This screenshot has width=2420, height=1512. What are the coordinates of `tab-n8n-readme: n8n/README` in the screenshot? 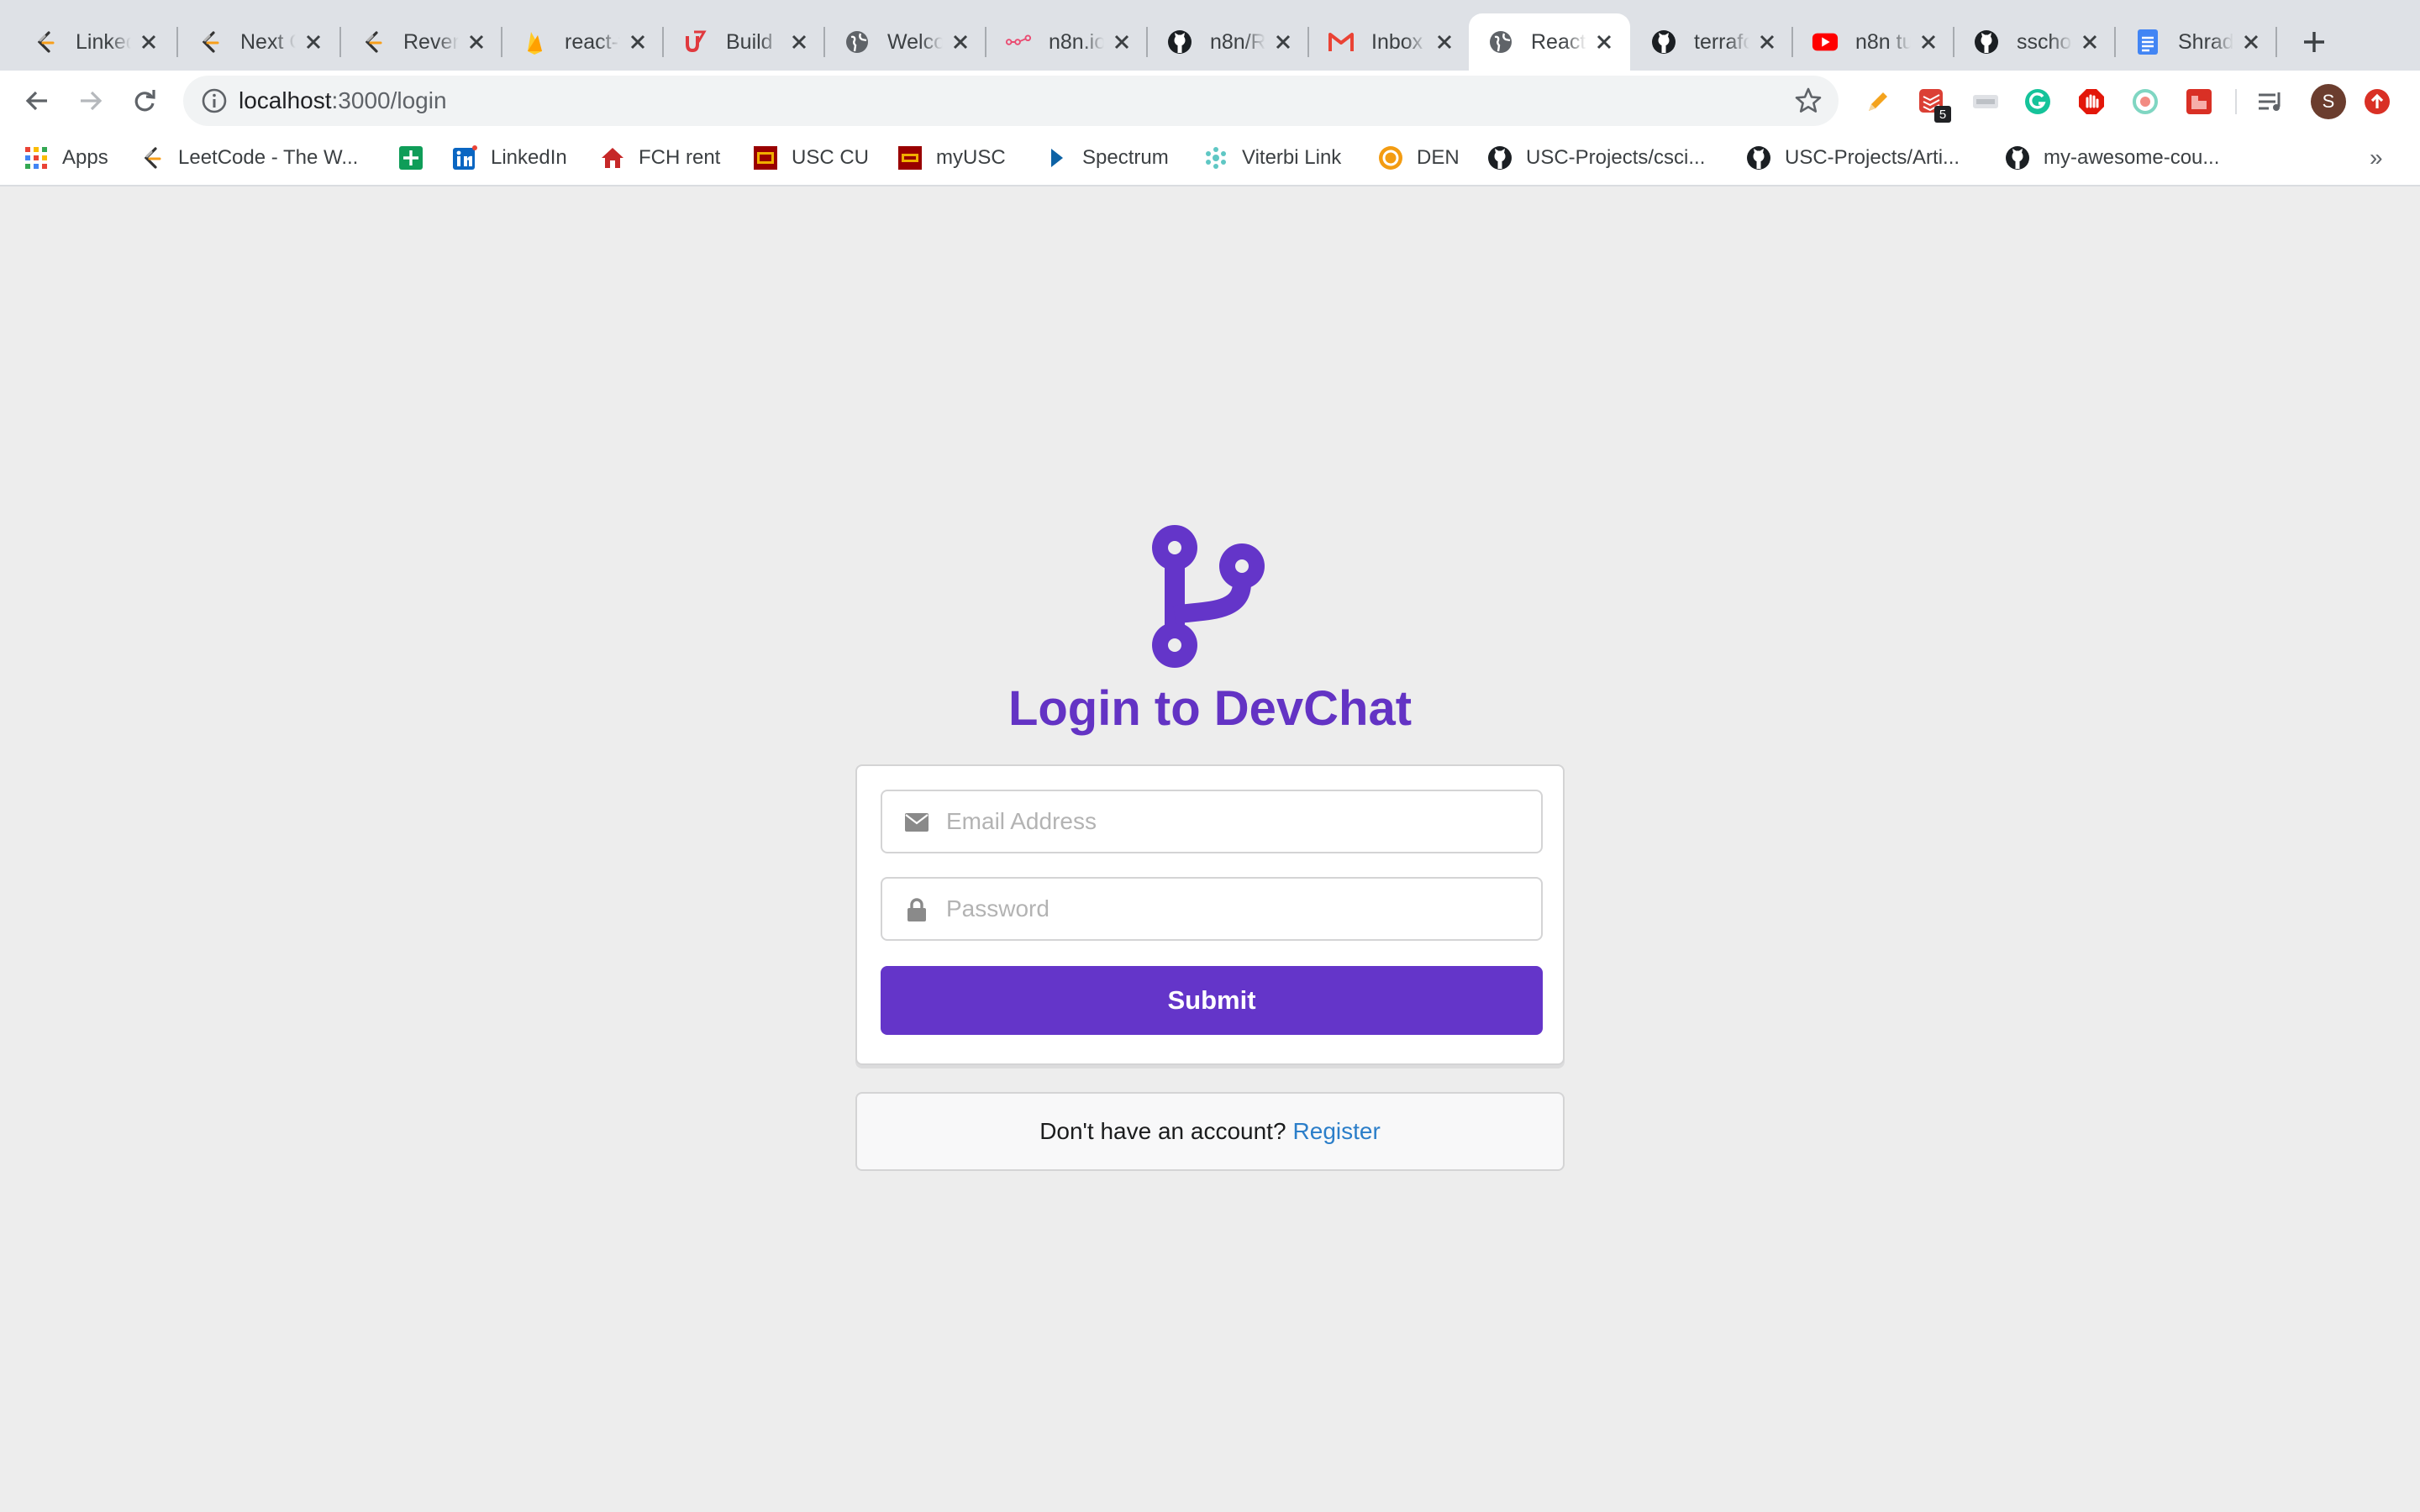 It's located at (1228, 42).